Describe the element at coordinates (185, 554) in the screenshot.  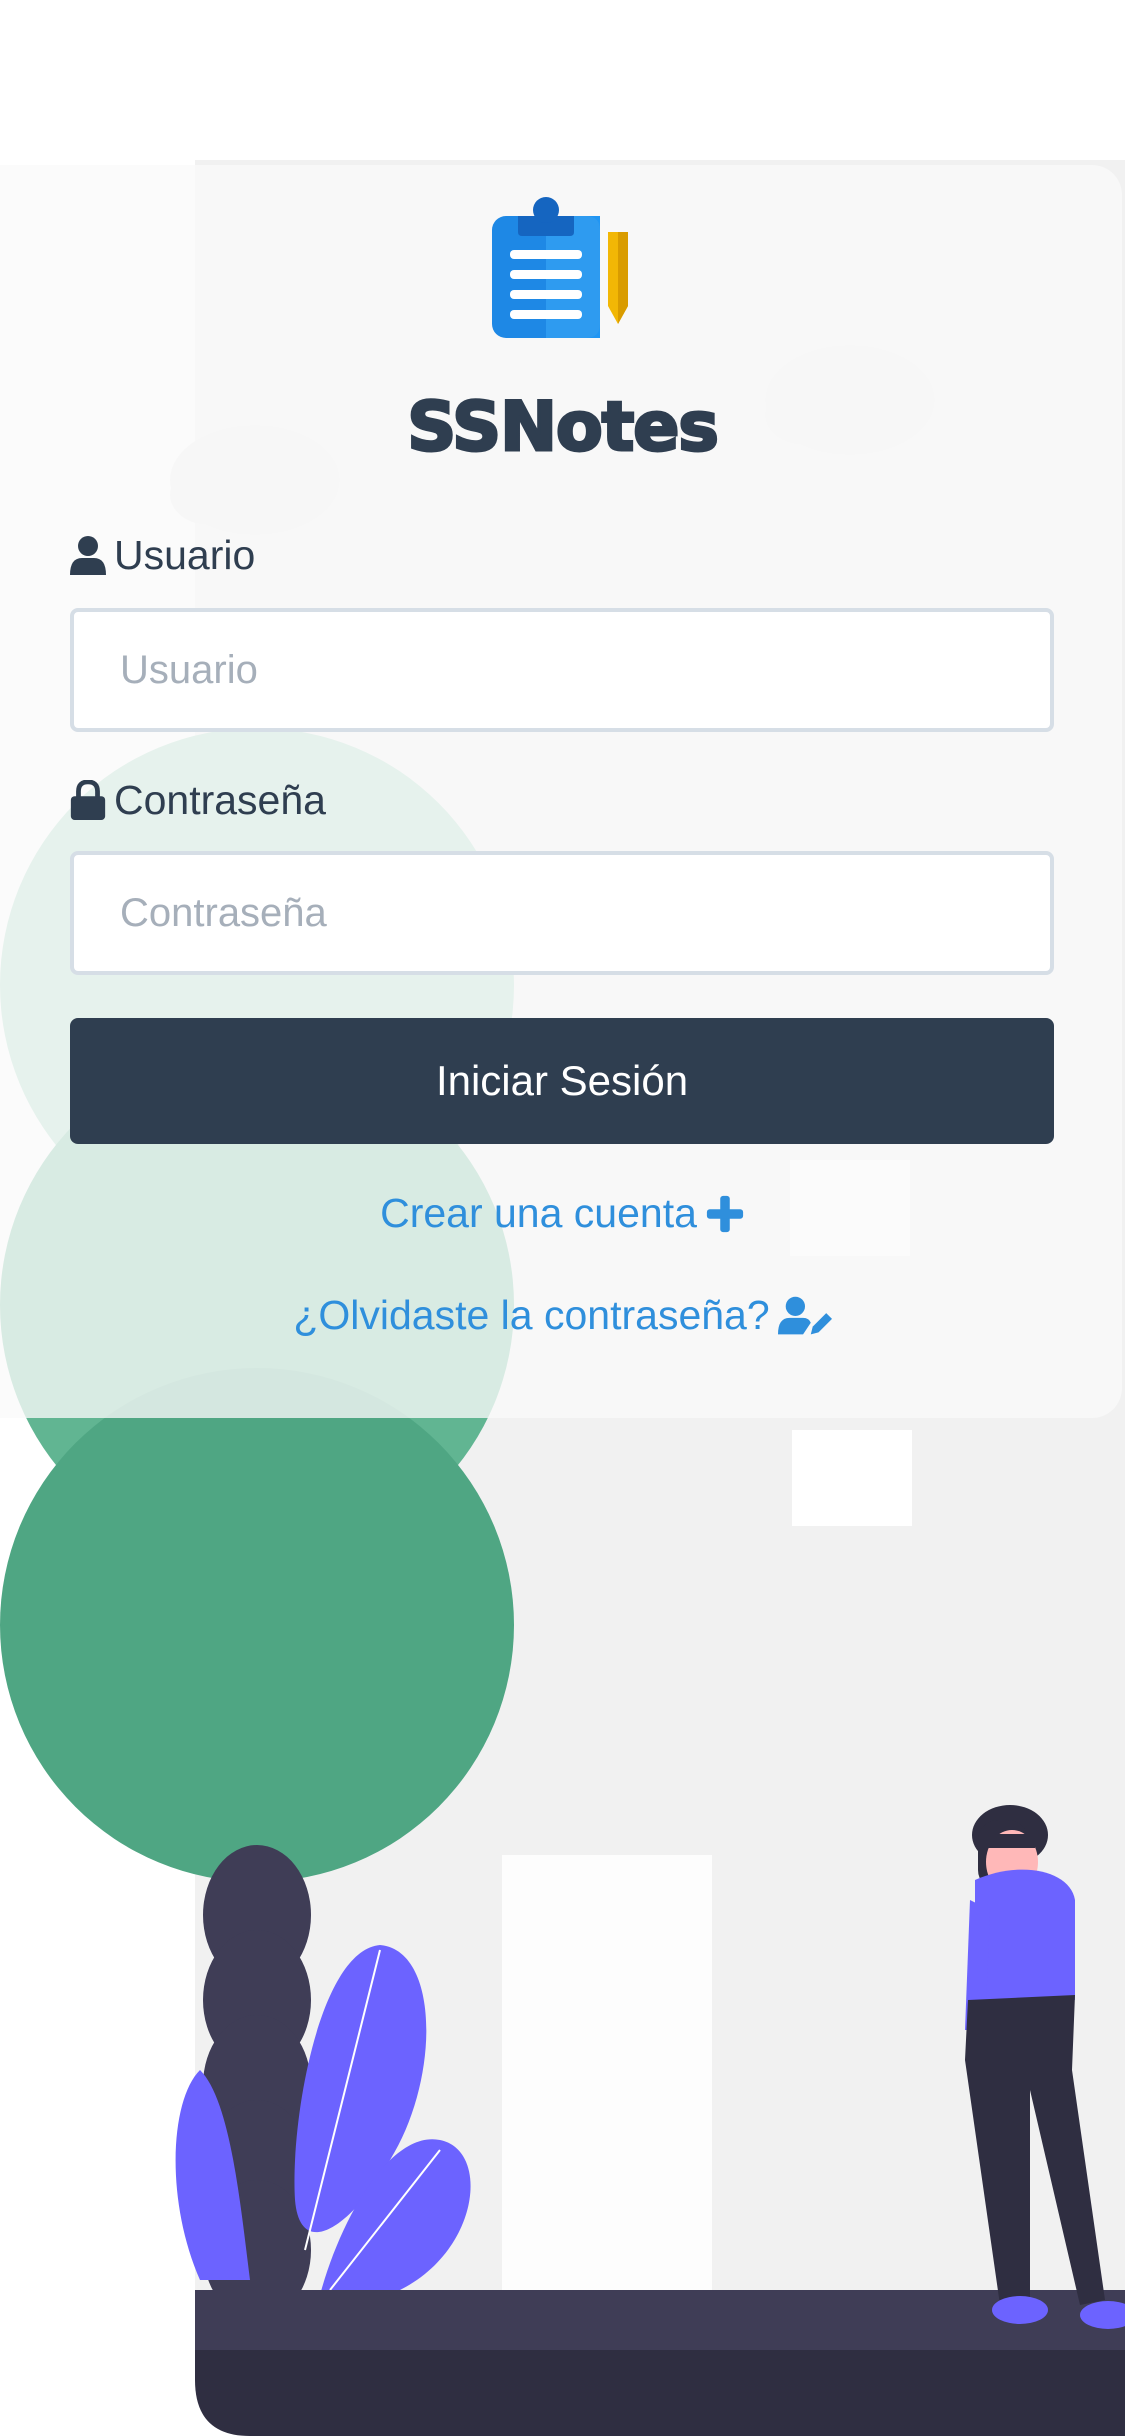
I see `username-label: Usuario` at that location.